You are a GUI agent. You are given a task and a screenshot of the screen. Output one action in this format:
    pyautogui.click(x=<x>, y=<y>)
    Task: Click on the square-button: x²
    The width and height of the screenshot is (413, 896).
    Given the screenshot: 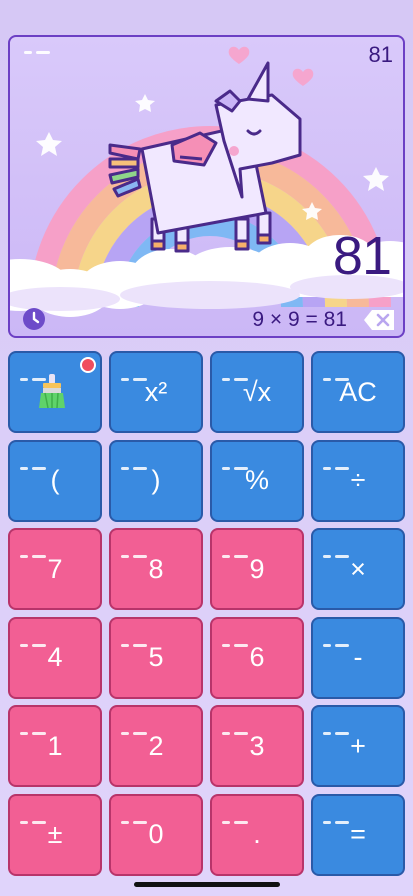 What is the action you would take?
    pyautogui.click(x=156, y=392)
    